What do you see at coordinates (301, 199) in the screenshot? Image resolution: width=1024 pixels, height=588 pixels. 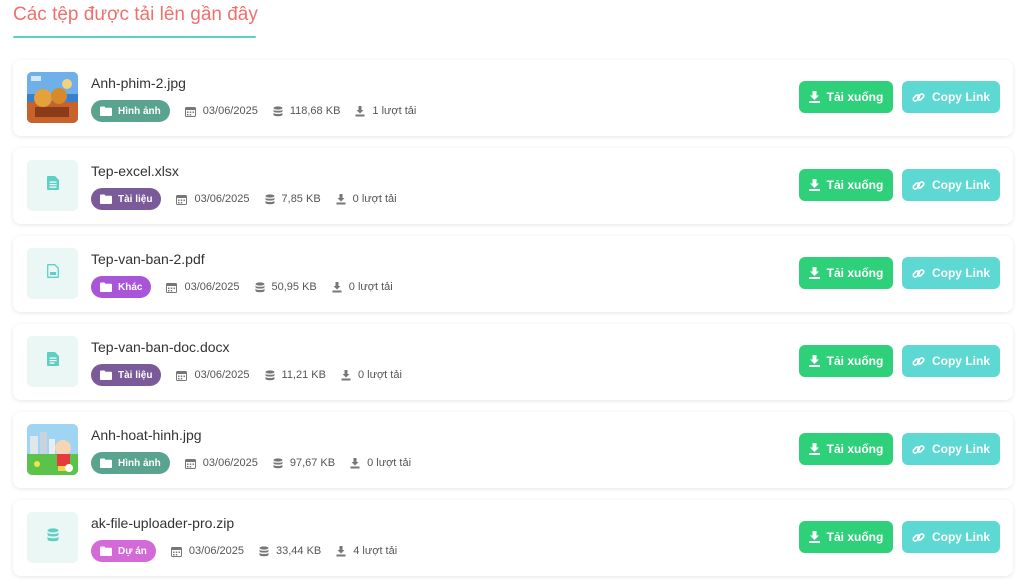 I see `size-text: 7,85 KB` at bounding box center [301, 199].